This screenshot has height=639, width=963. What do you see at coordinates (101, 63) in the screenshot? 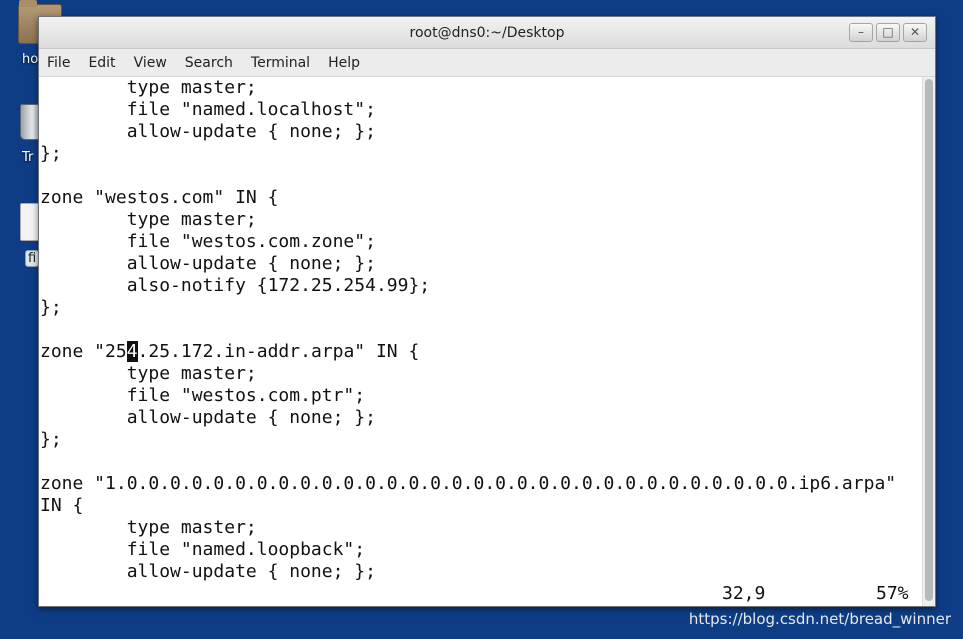
I see `menu-edit: Edit` at bounding box center [101, 63].